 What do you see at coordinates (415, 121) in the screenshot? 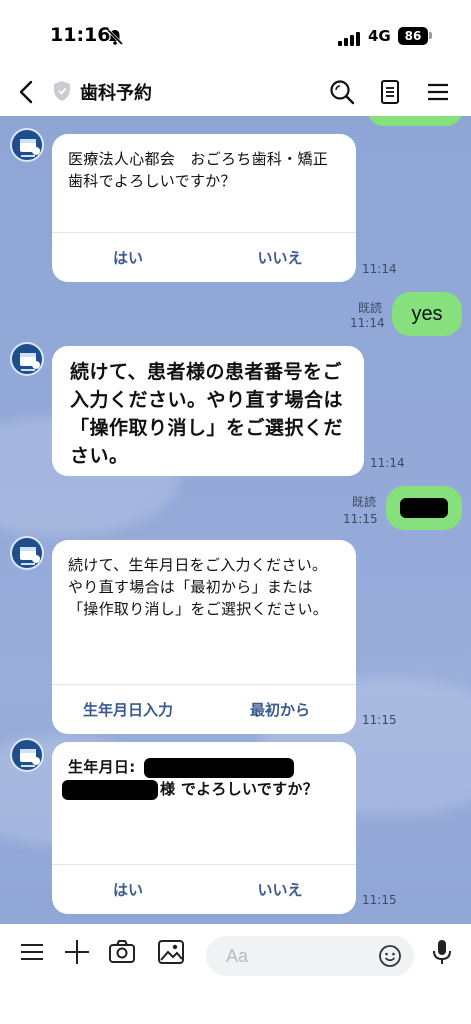
I see `sent-bubble-partial` at bounding box center [415, 121].